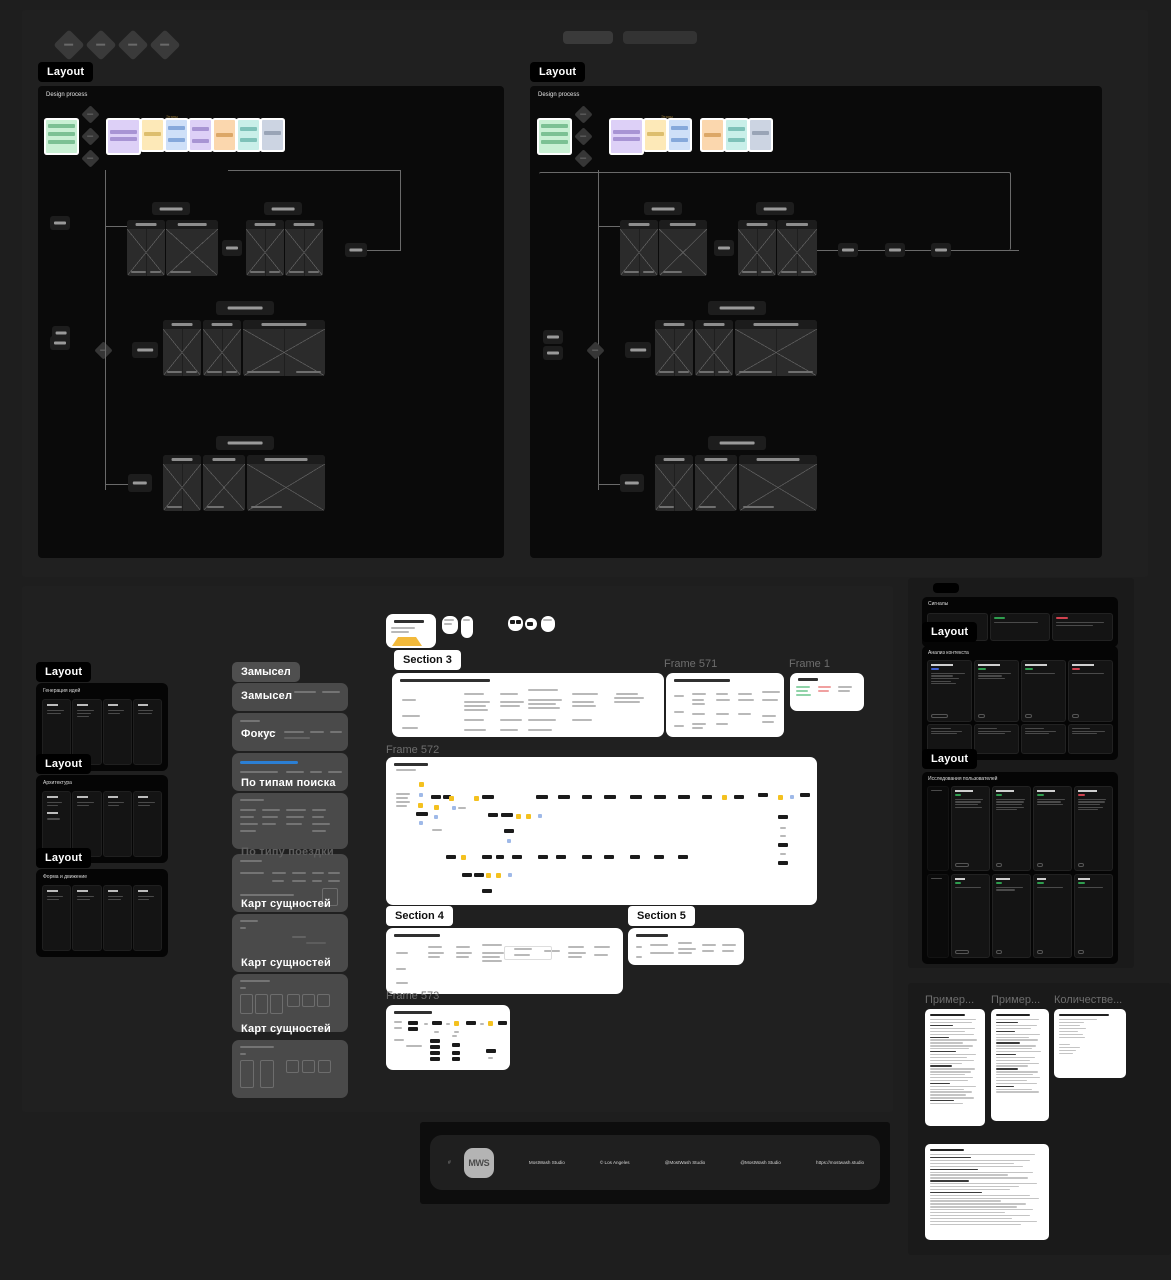 This screenshot has height=1280, width=1171. What do you see at coordinates (304, 248) in the screenshot?
I see `wireframe-card-l4` at bounding box center [304, 248].